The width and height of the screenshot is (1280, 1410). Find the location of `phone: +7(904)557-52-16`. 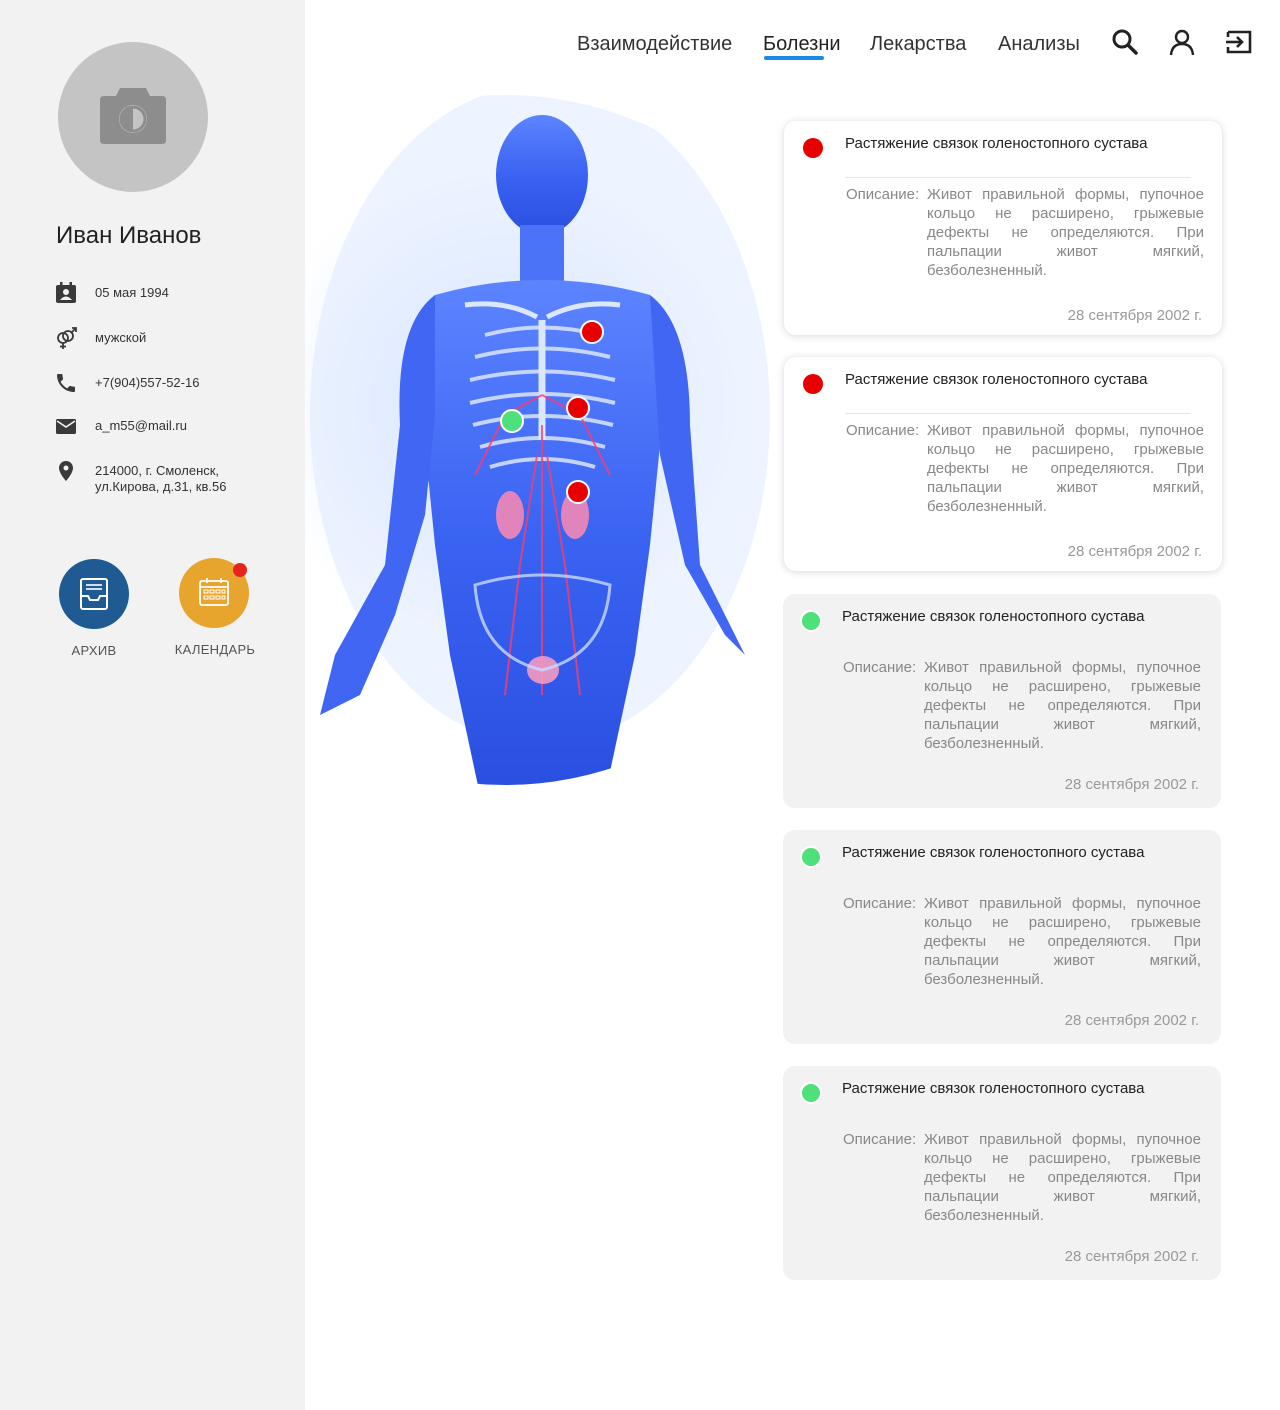

phone: +7(904)557-52-16 is located at coordinates (147, 382).